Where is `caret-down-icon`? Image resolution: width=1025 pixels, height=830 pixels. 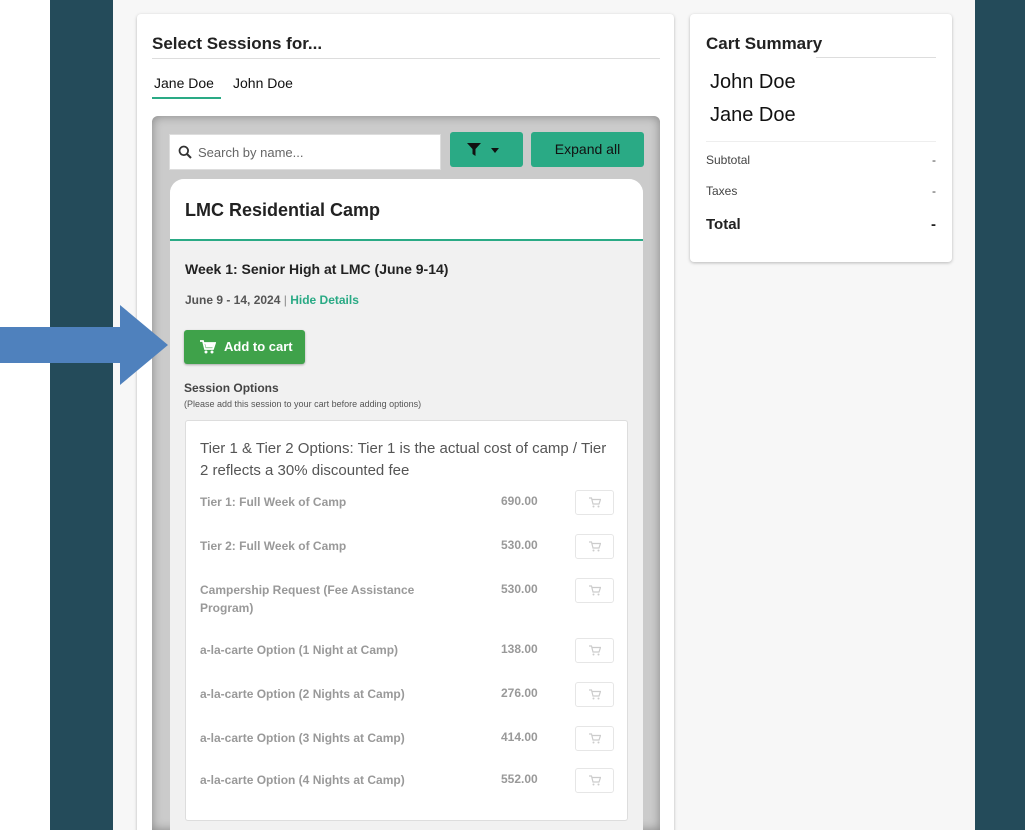 caret-down-icon is located at coordinates (495, 150).